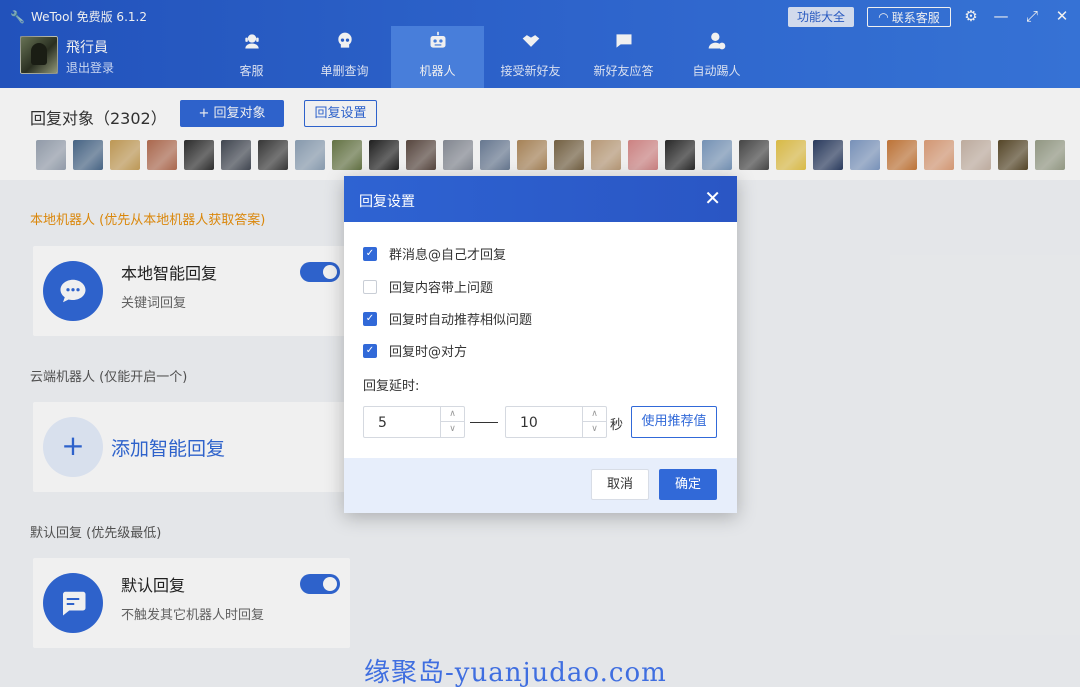 The width and height of the screenshot is (1080, 687). I want to click on checkbox-unchecked-icon, so click(370, 286).